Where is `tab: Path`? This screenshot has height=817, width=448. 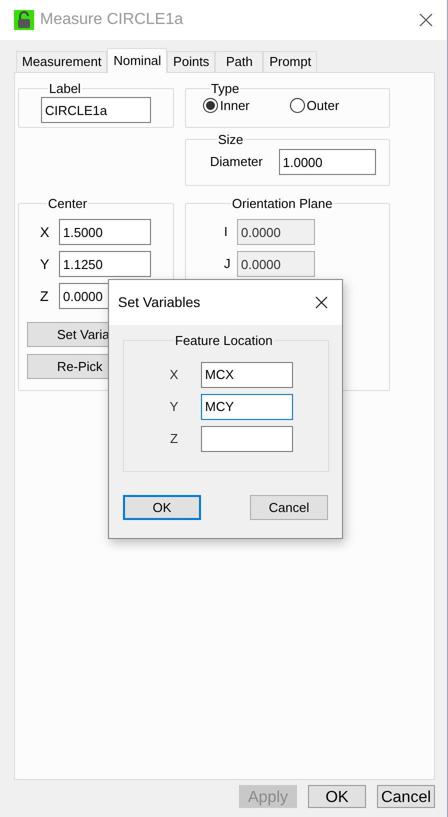
tab: Path is located at coordinates (239, 61).